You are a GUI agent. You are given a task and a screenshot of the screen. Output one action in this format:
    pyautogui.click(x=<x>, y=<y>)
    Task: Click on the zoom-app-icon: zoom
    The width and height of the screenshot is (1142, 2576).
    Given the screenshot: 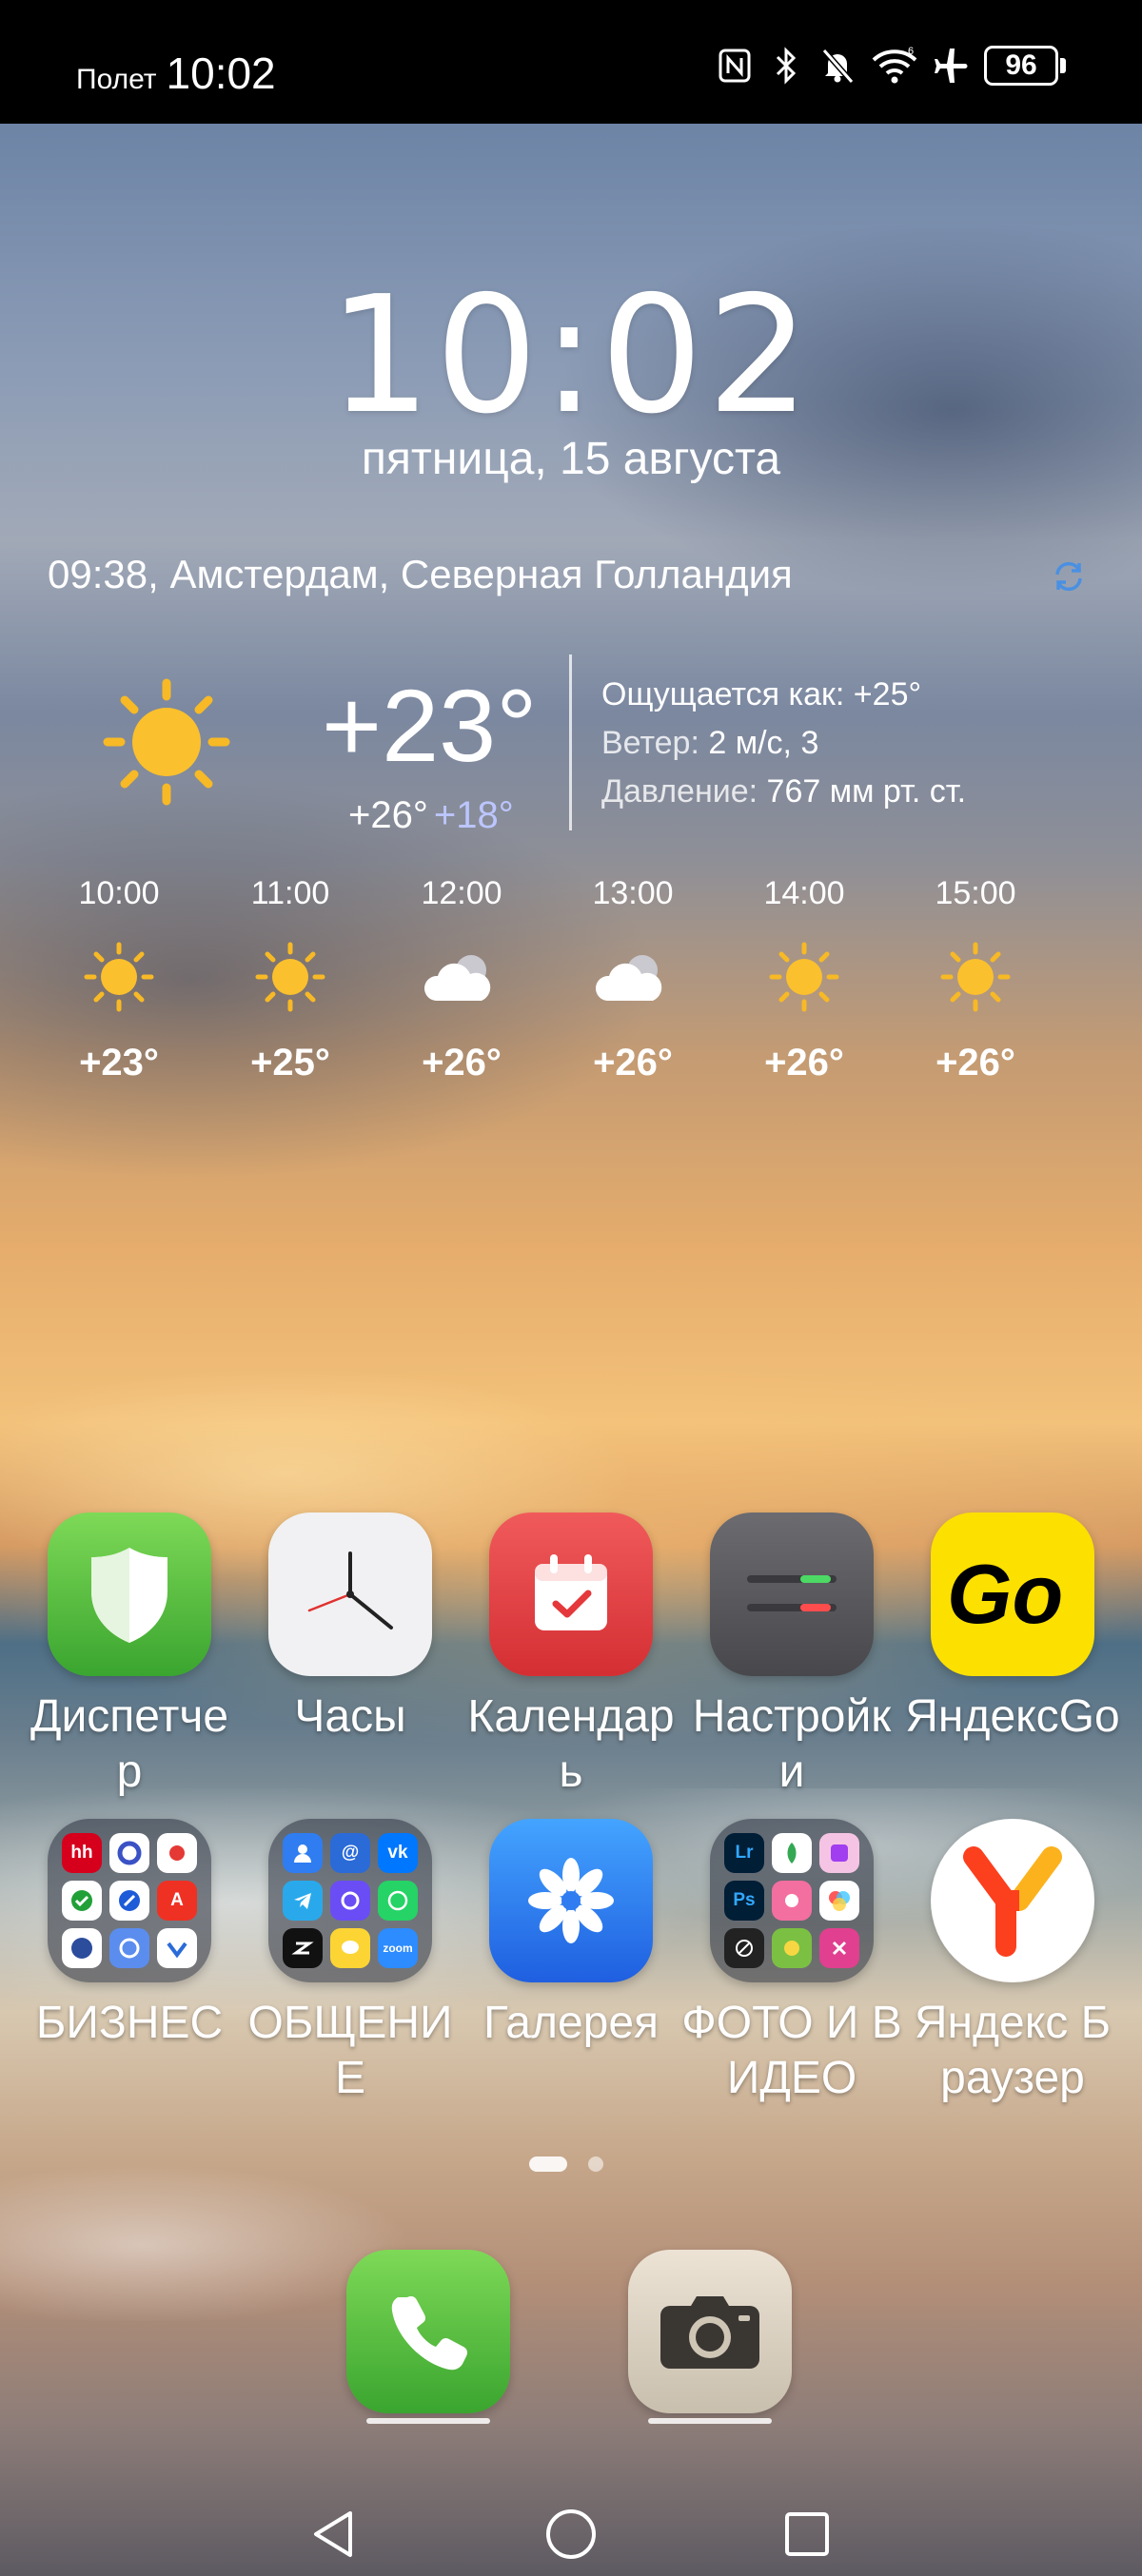 What is the action you would take?
    pyautogui.click(x=398, y=1948)
    